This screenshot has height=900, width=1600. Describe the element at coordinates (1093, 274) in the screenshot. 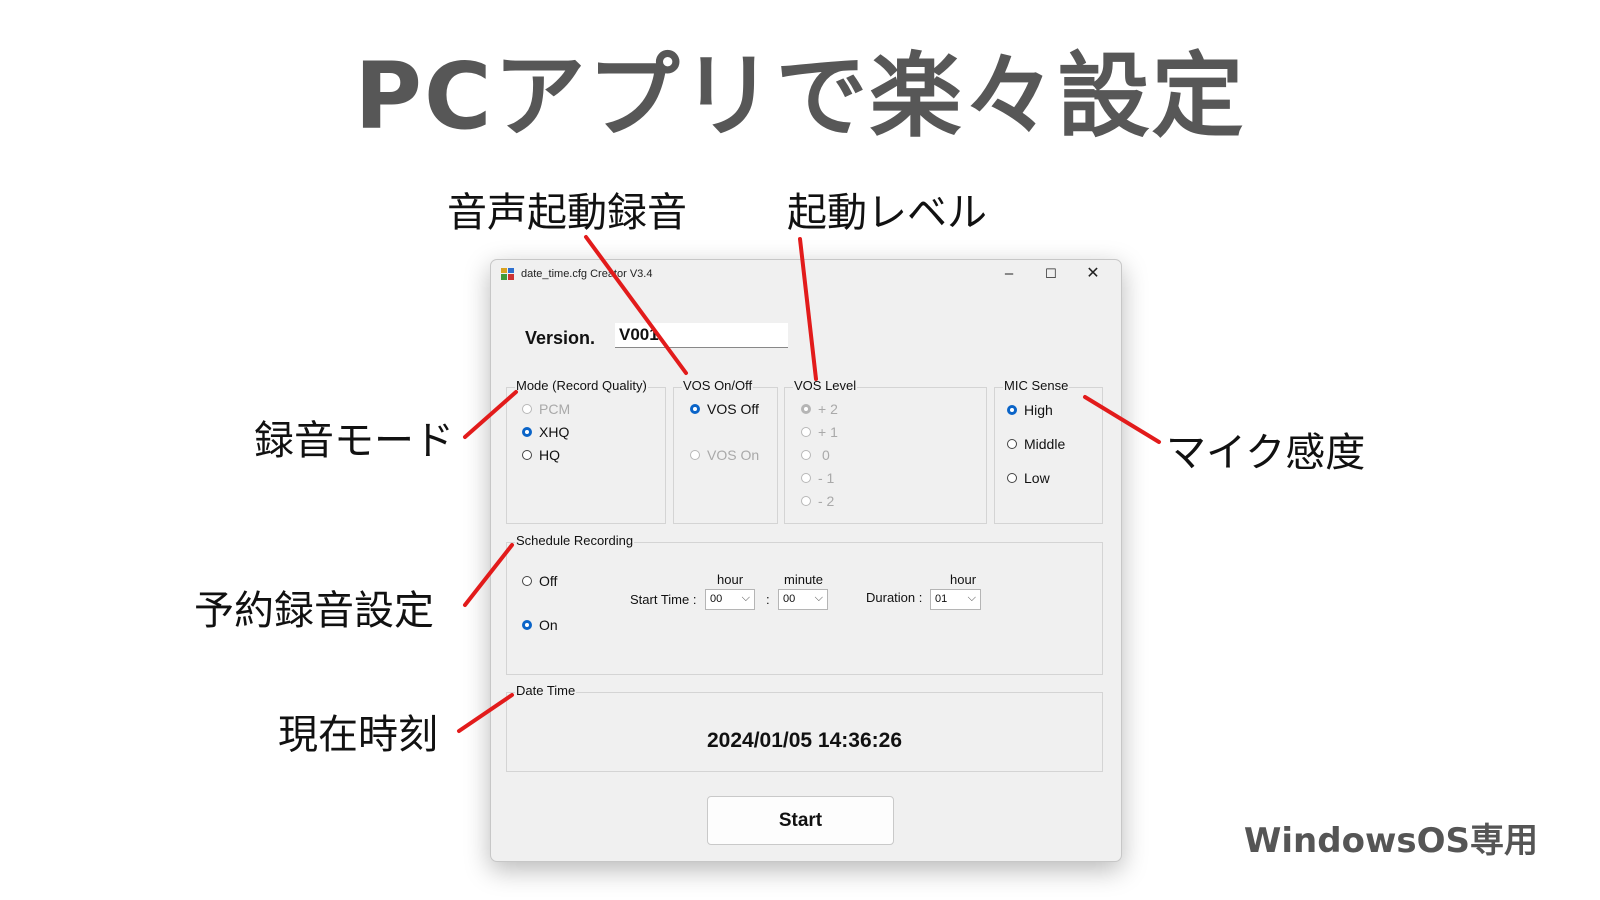

I see `close-button: ✕` at that location.